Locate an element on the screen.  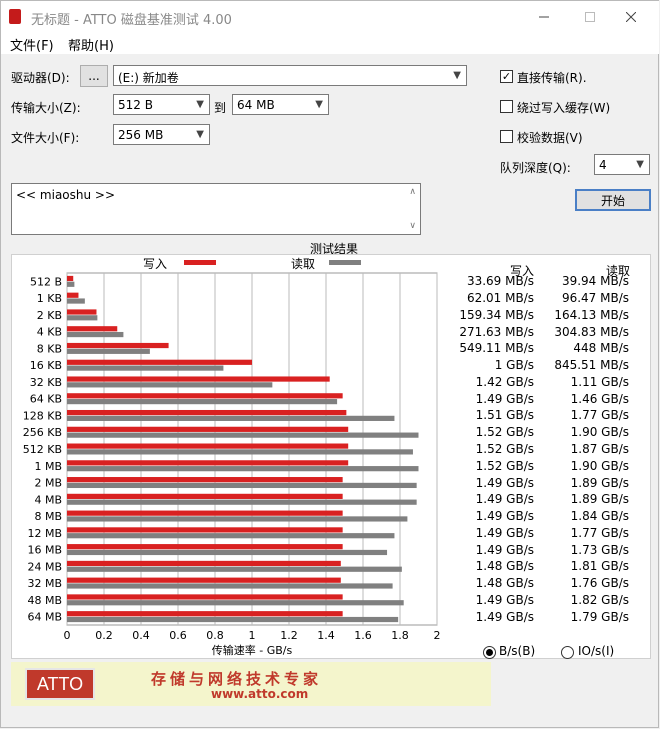
y-tick-label: 512 KB is located at coordinates (42, 449).